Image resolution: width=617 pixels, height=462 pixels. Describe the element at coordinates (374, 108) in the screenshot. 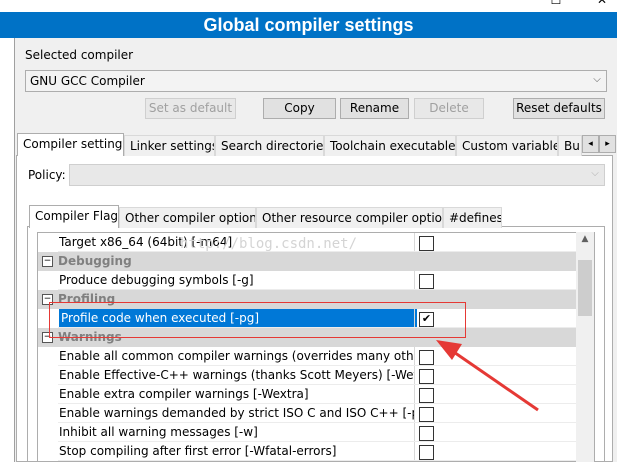

I see `rename-button: Rename` at that location.